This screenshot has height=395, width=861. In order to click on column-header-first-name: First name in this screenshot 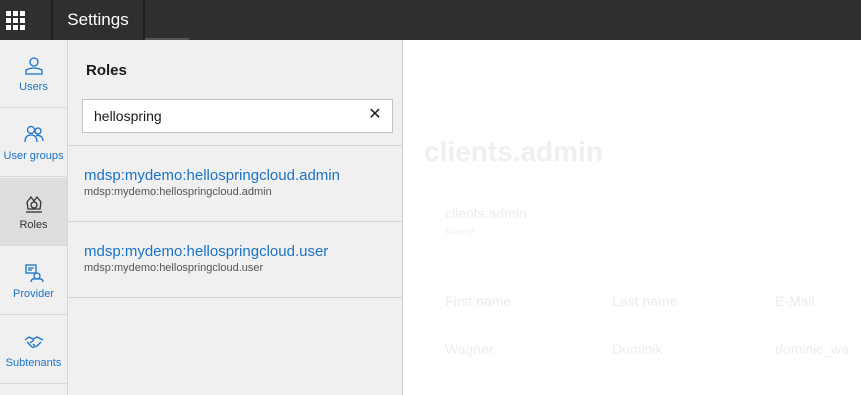, I will do `click(478, 301)`.